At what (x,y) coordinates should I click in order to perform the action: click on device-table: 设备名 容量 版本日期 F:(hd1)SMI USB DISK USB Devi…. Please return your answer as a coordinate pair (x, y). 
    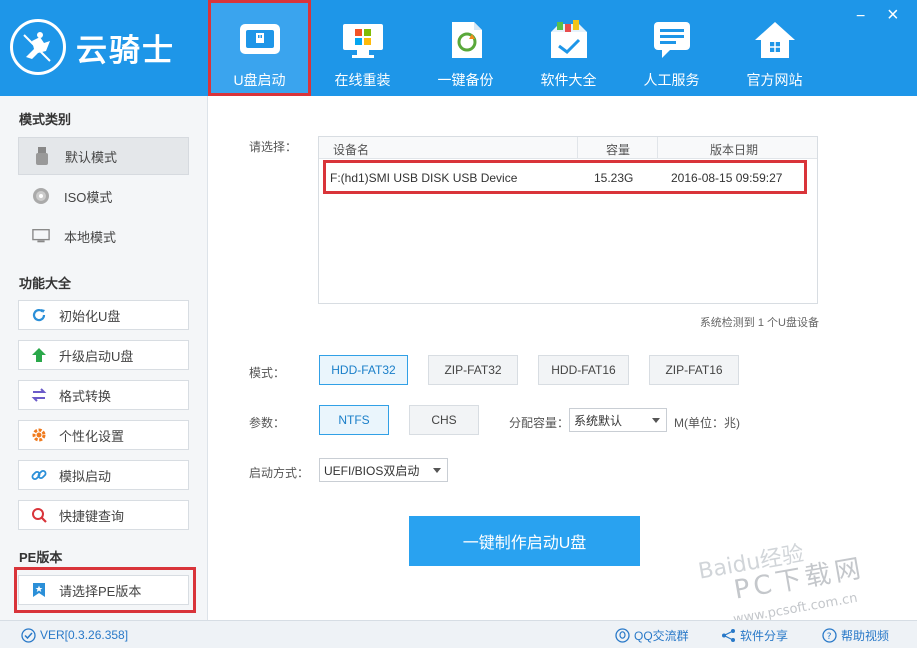
    Looking at the image, I should click on (568, 220).